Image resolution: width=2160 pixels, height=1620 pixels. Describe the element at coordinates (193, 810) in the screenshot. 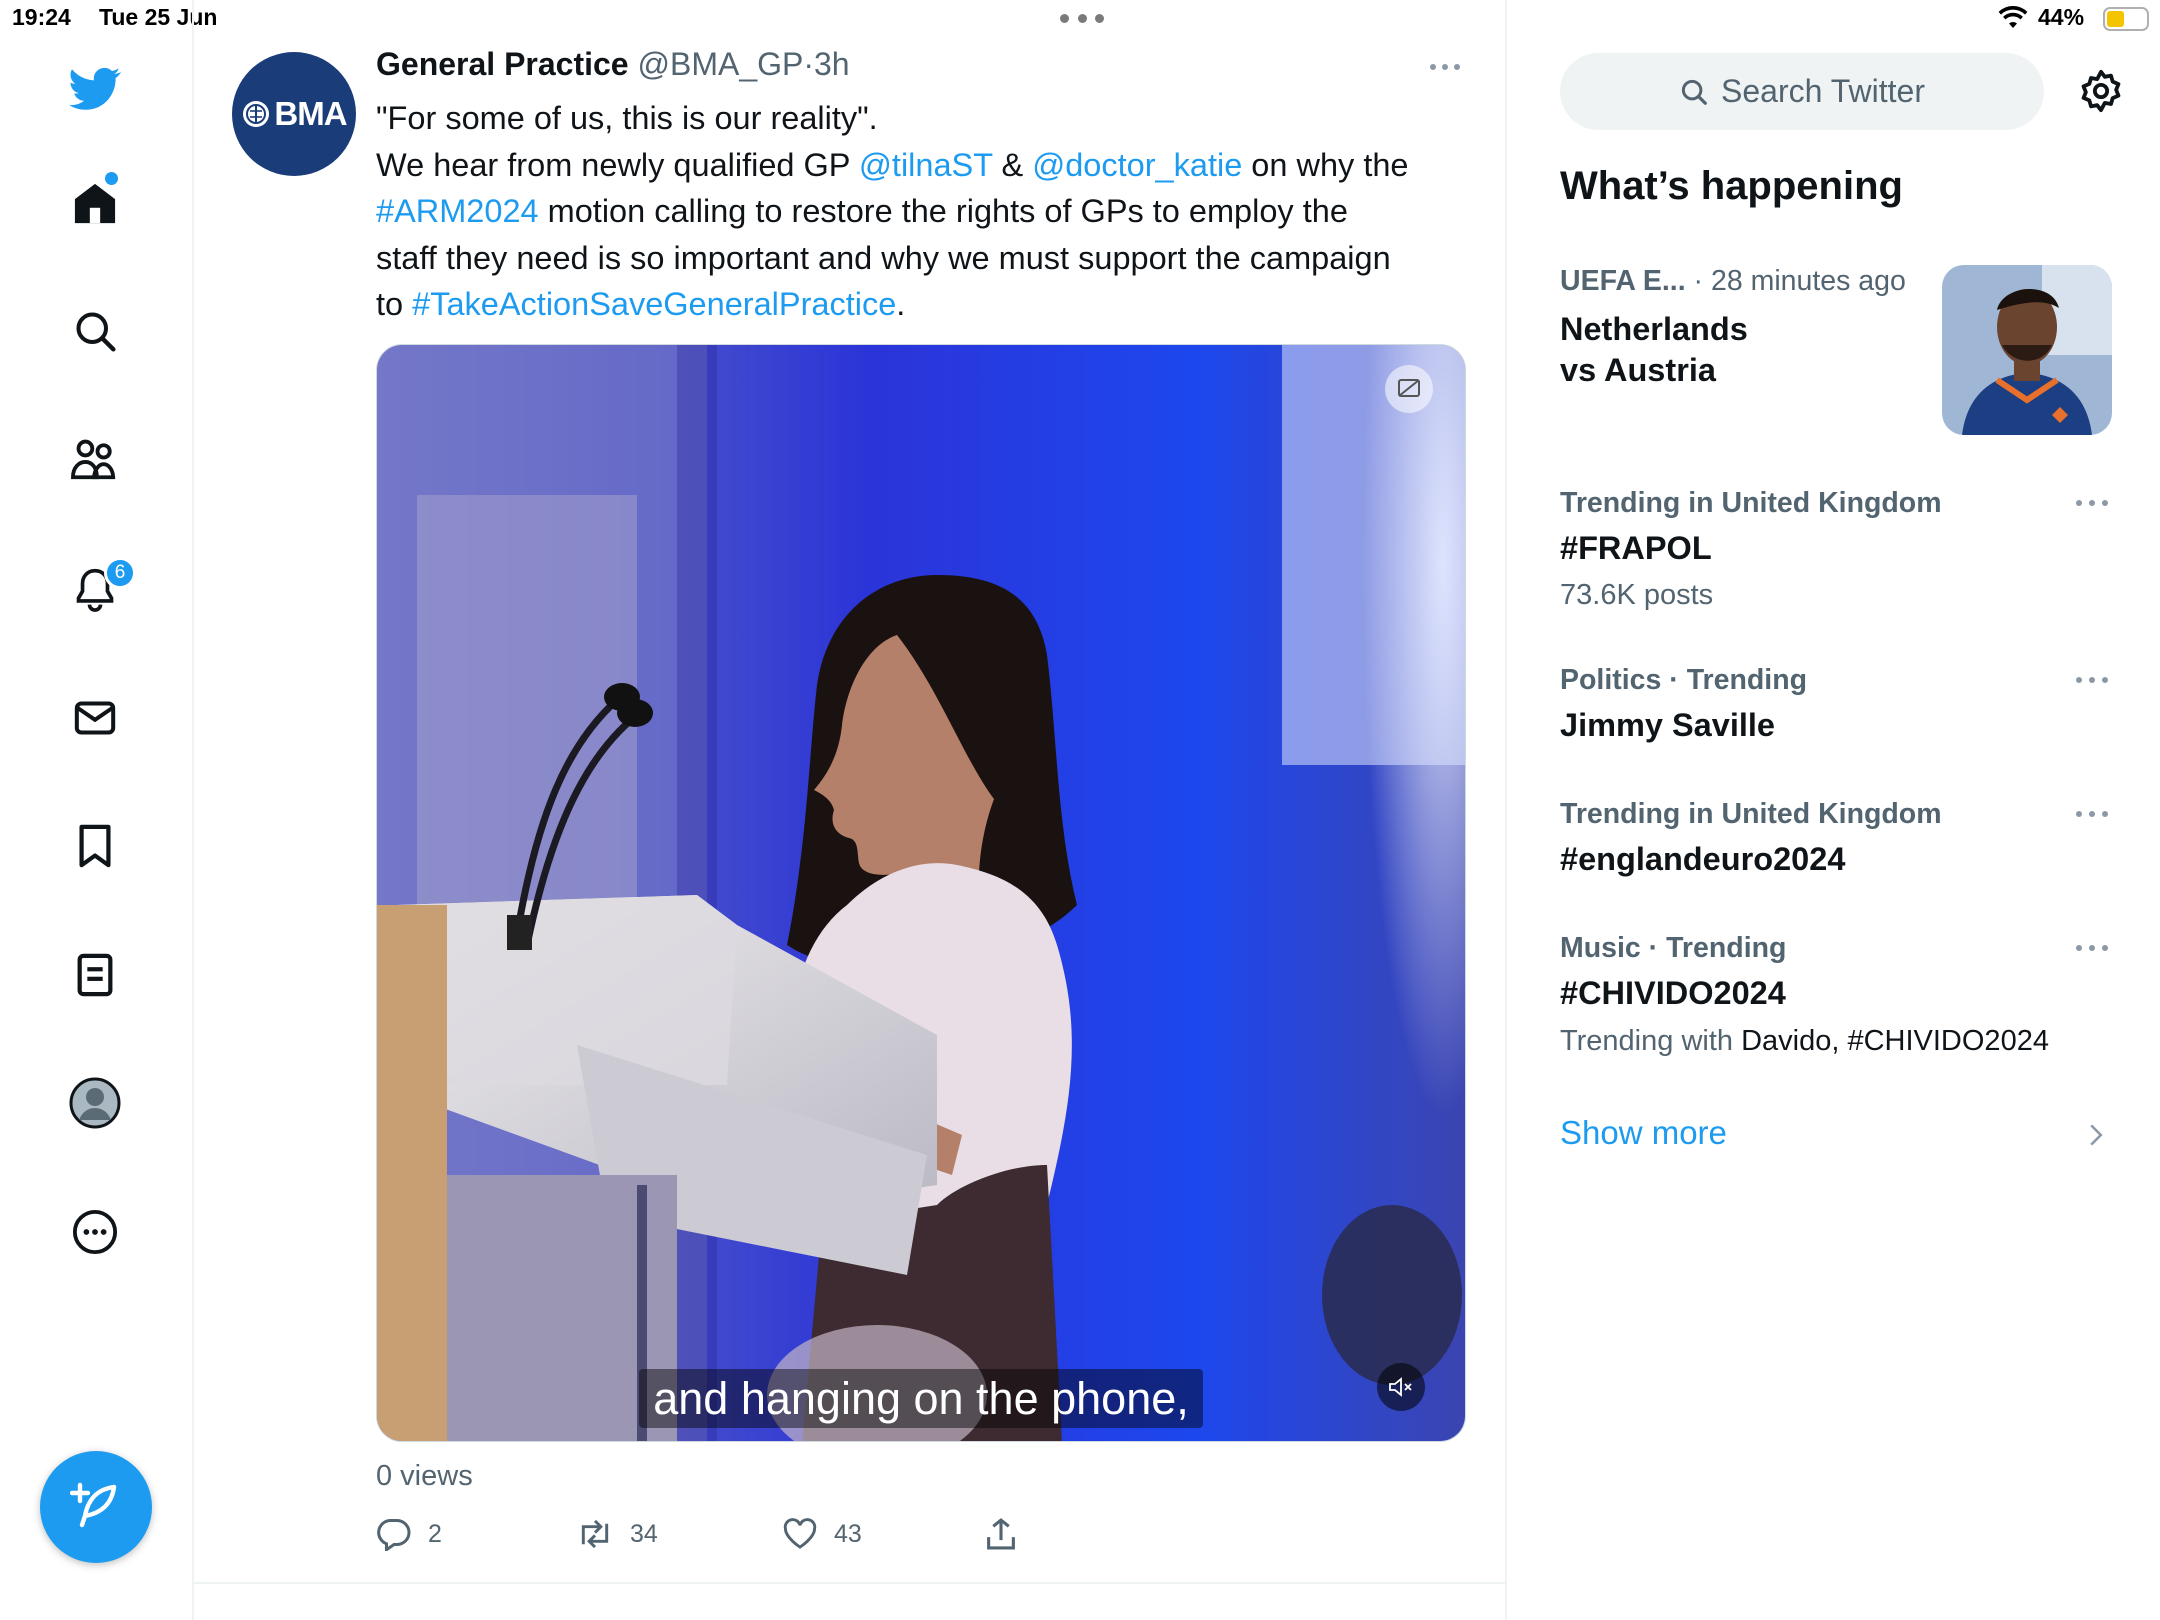

I see `divider-left` at that location.